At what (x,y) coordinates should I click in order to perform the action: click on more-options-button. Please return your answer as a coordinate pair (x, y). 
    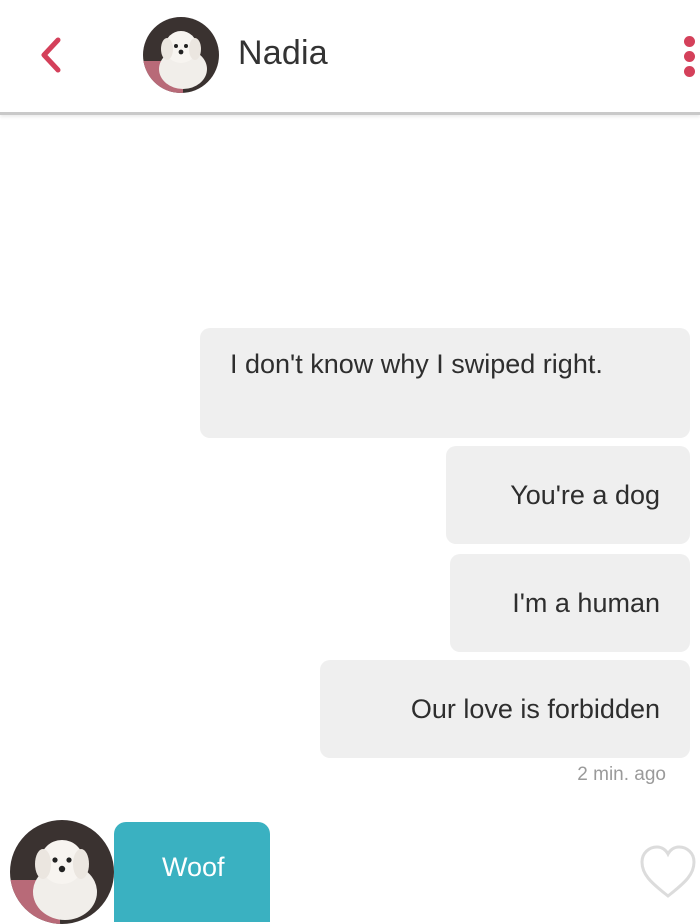
    Looking at the image, I should click on (689, 55).